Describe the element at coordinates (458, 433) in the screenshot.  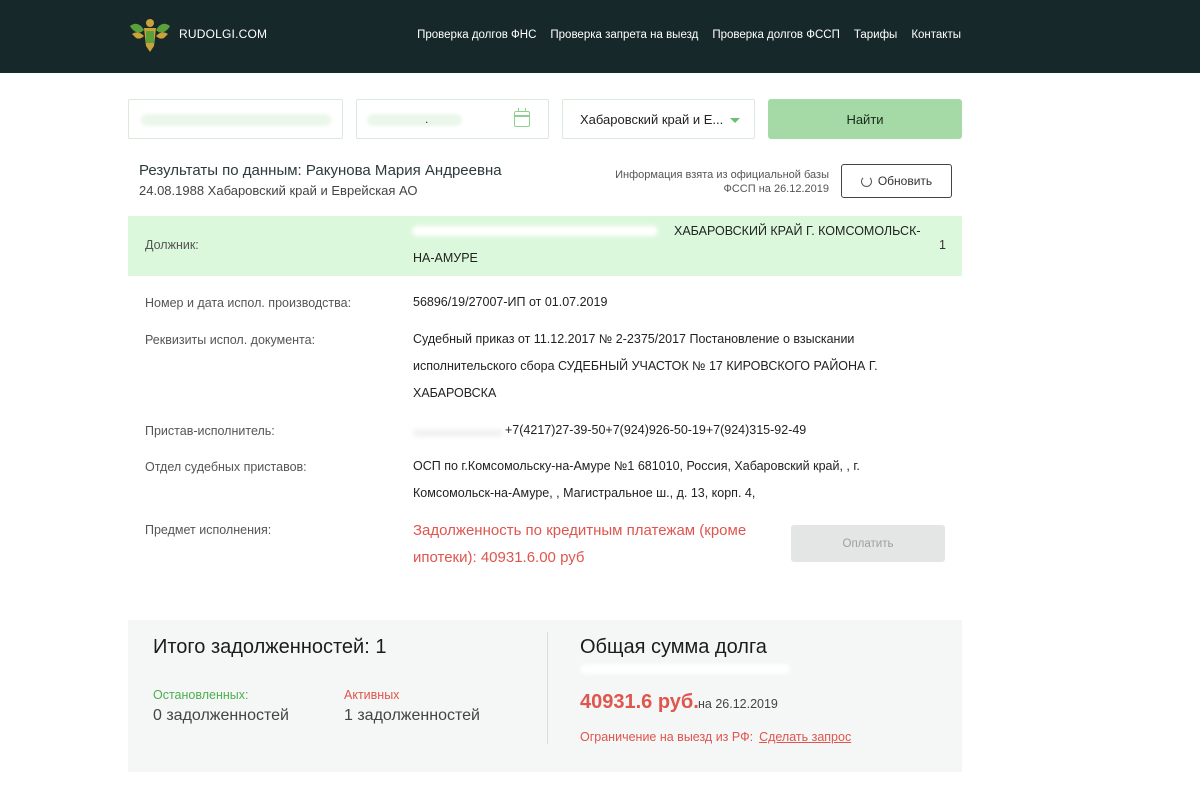
I see `redacted-bailiff` at that location.